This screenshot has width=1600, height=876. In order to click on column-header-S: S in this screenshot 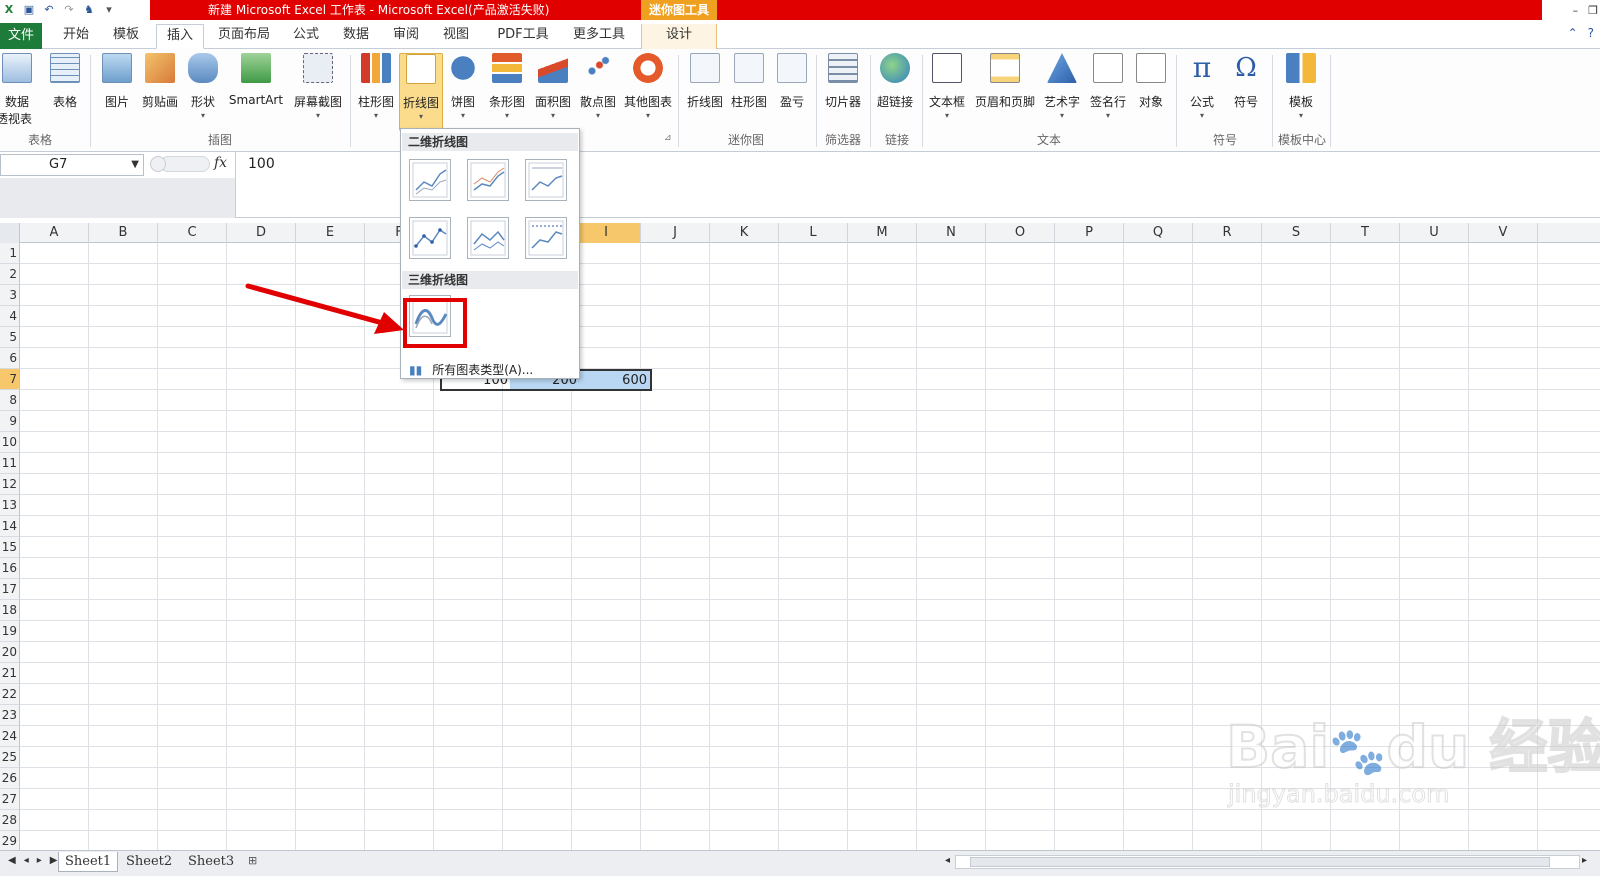, I will do `click(1296, 233)`.